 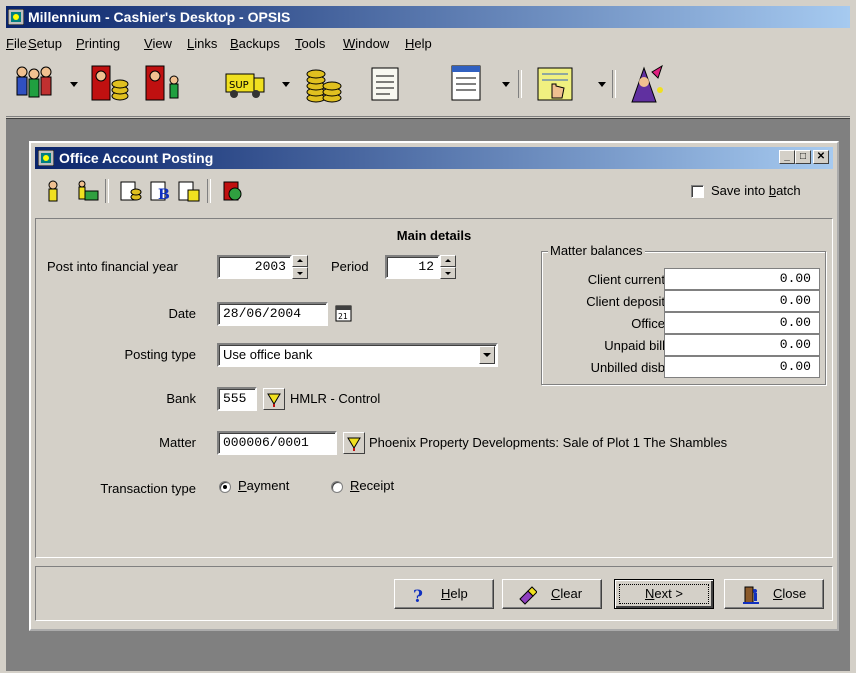 I want to click on svg-text: 21, so click(x=343, y=316).